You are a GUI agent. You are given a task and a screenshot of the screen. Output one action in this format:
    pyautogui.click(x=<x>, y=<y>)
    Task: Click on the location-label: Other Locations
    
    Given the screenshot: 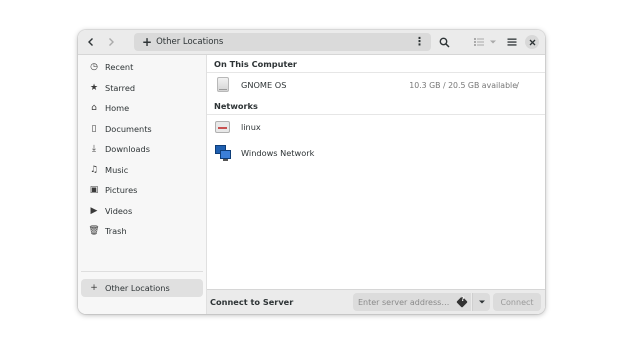 What is the action you would take?
    pyautogui.click(x=190, y=42)
    